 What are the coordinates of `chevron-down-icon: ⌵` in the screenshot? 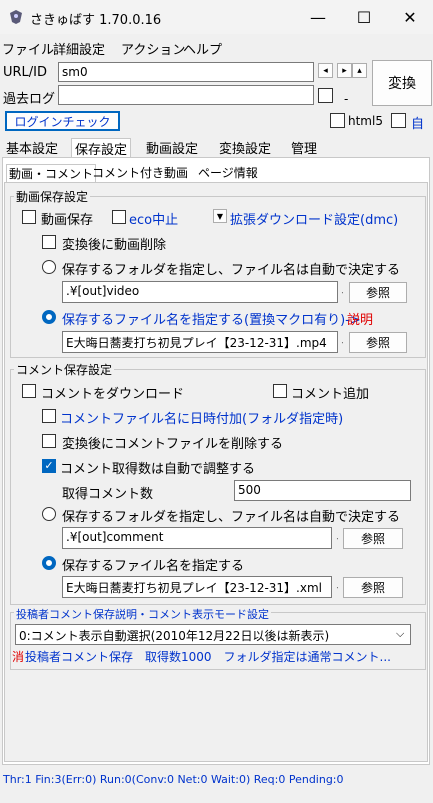 It's located at (400, 633).